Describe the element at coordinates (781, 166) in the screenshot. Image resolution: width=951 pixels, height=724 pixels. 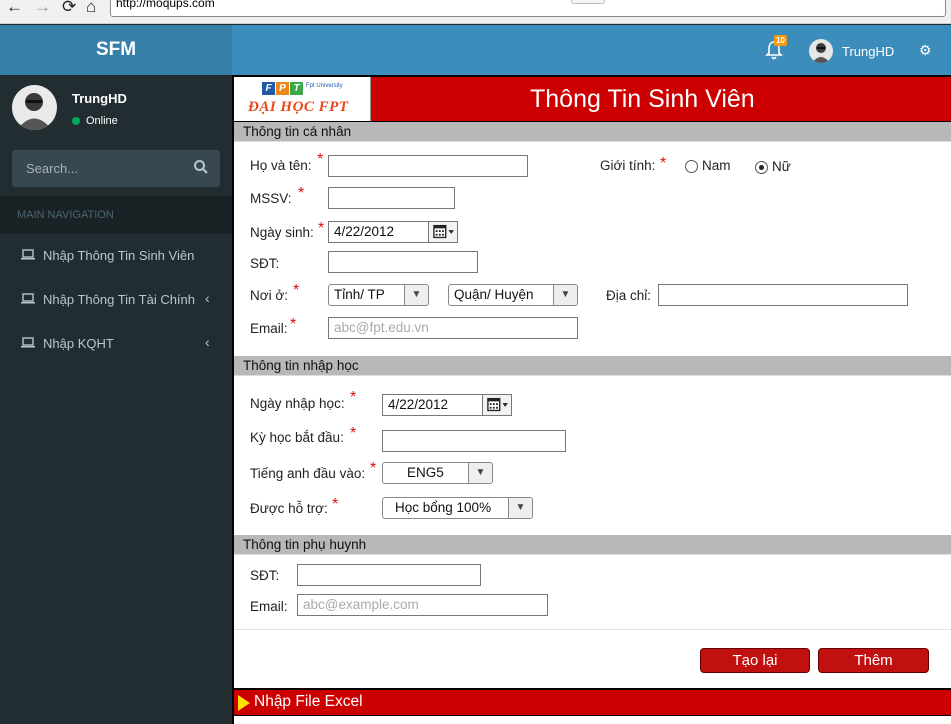
I see `gender-option-female: Nữ` at that location.